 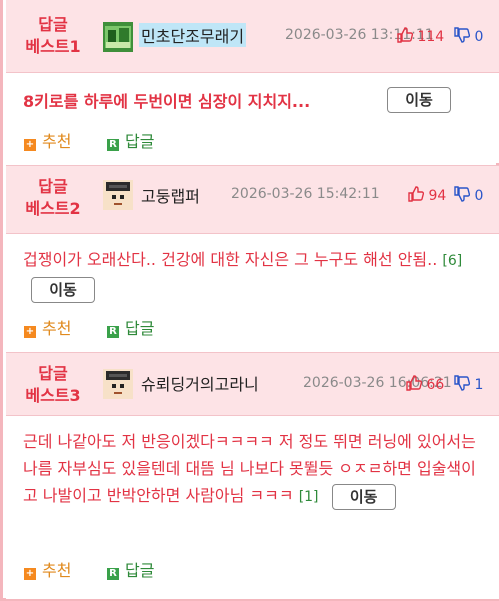 I want to click on author-nickname: 민초단조무래기, so click(x=193, y=35).